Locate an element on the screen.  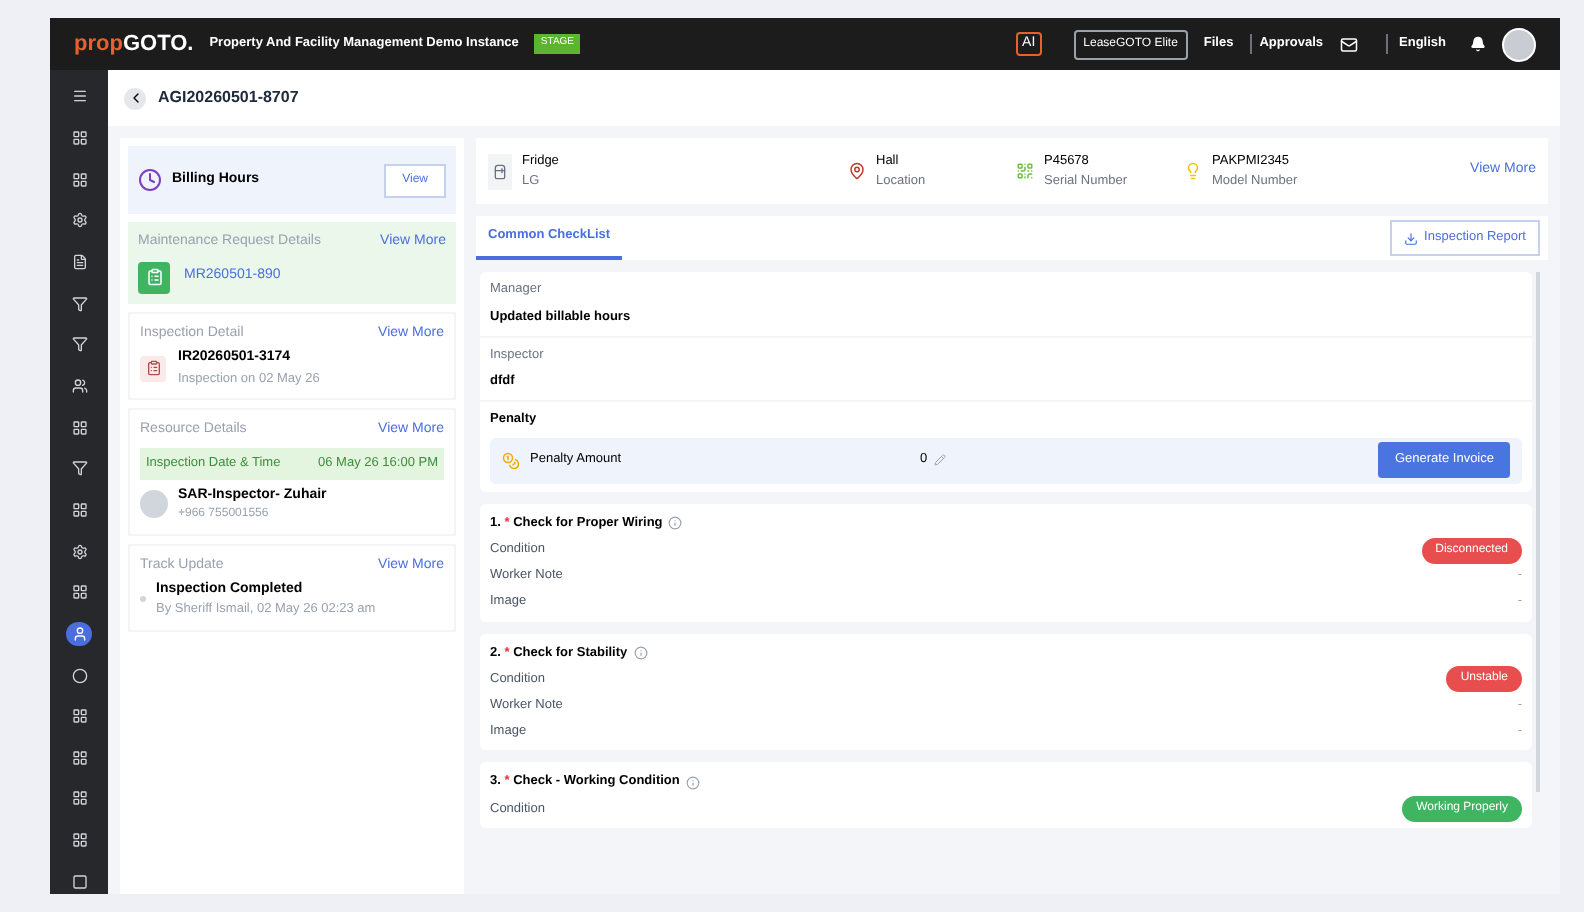
app-logo: propGOTO. is located at coordinates (134, 44).